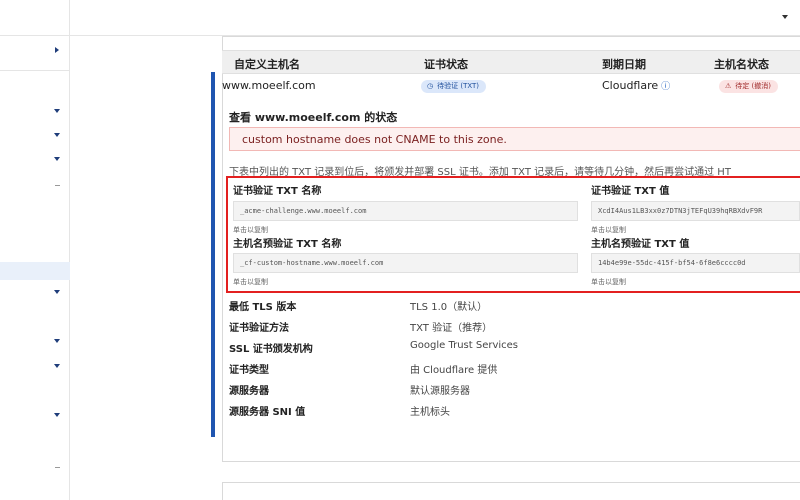 The width and height of the screenshot is (800, 500). What do you see at coordinates (35, 271) in the screenshot?
I see `sidebar-item-active` at bounding box center [35, 271].